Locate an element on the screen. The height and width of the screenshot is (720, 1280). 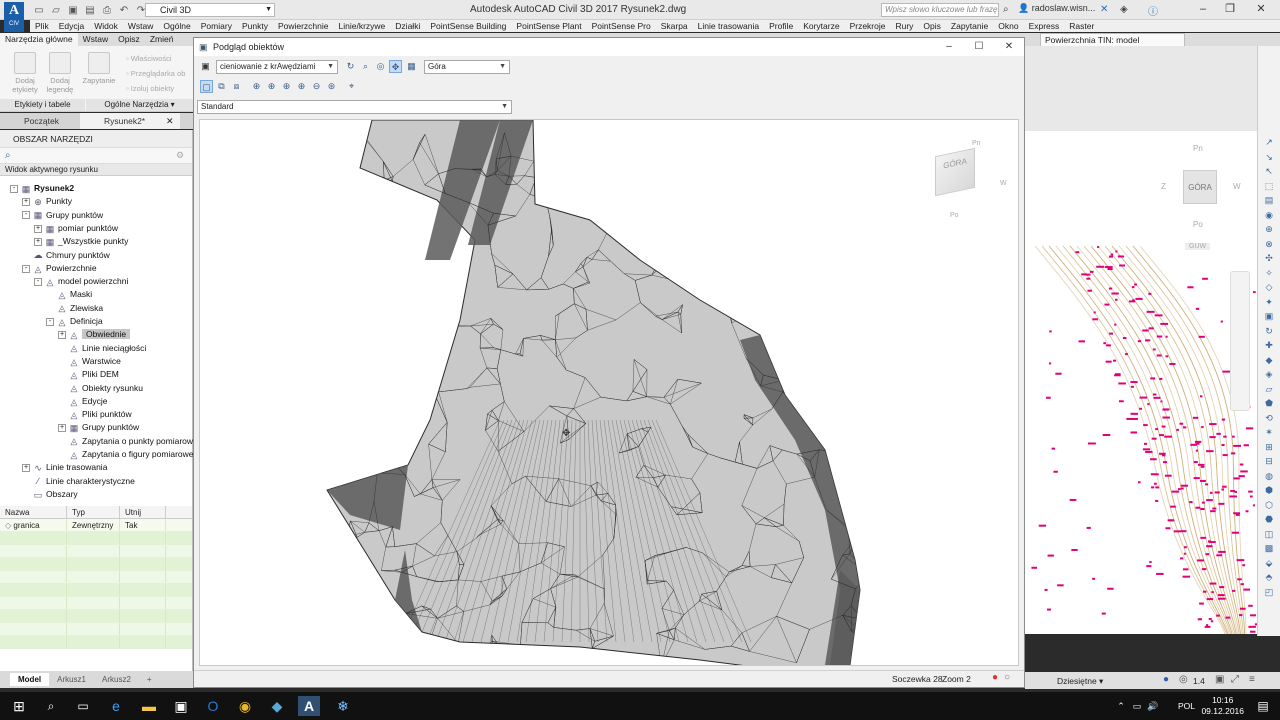
preview-icon: ⌕ is located at coordinates (8, 155).